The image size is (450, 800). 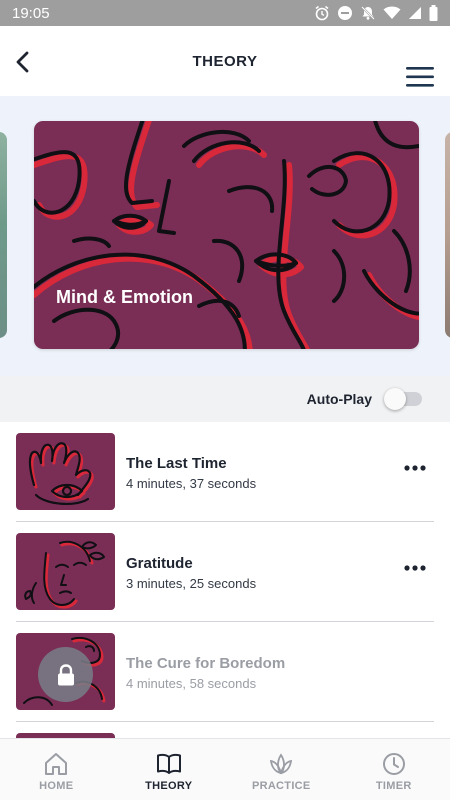 What do you see at coordinates (176, 463) in the screenshot?
I see `track-title: The Last Time` at bounding box center [176, 463].